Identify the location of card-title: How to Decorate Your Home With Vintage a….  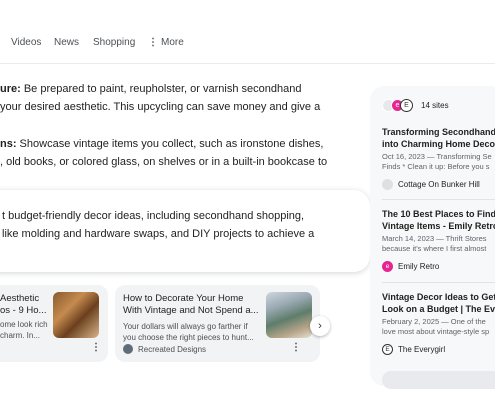
(191, 305).